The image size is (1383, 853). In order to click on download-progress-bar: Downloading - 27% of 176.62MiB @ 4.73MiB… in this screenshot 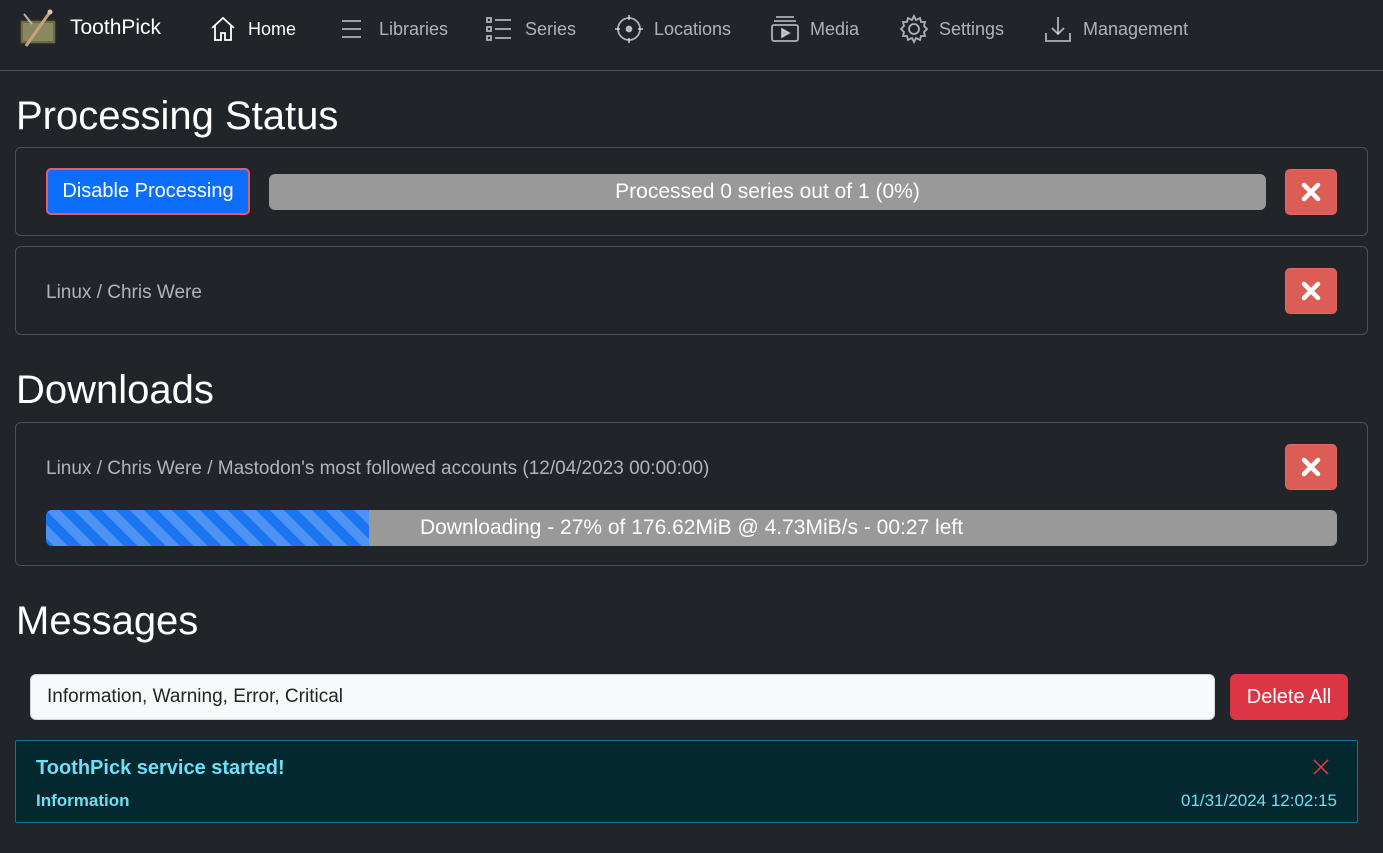, I will do `click(691, 528)`.